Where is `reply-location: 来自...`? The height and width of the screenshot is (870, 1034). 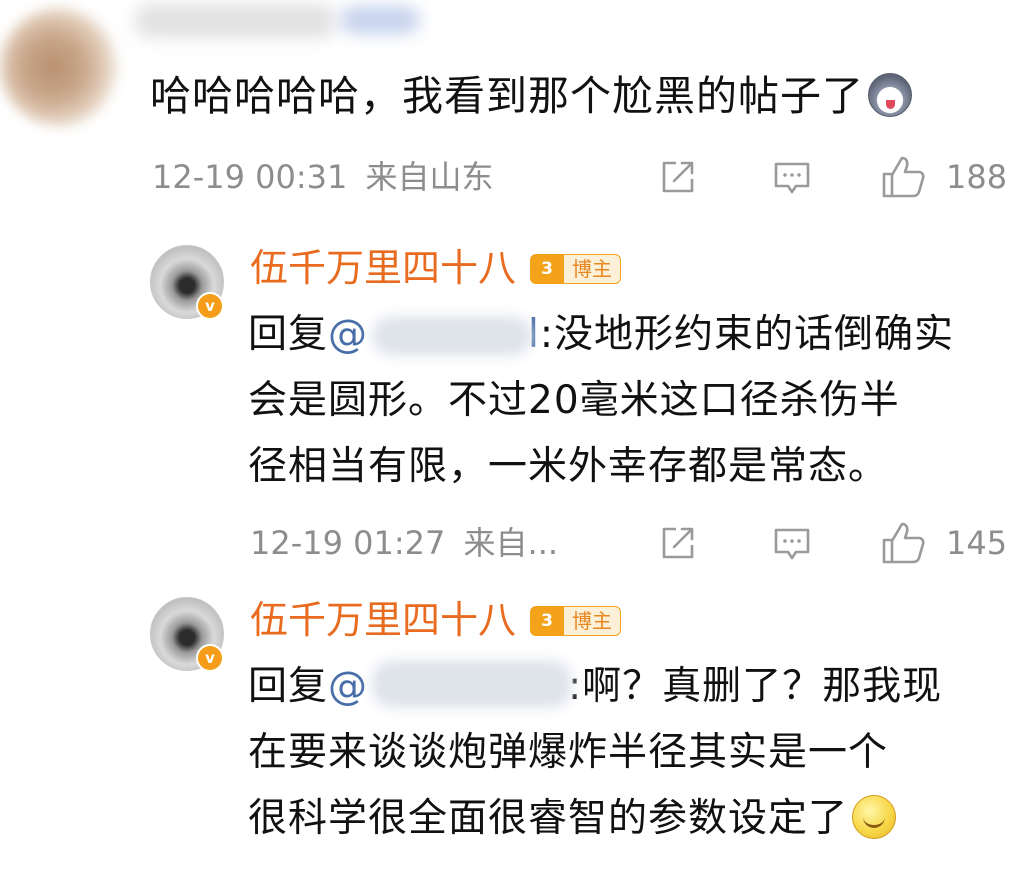 reply-location: 来自... is located at coordinates (511, 543).